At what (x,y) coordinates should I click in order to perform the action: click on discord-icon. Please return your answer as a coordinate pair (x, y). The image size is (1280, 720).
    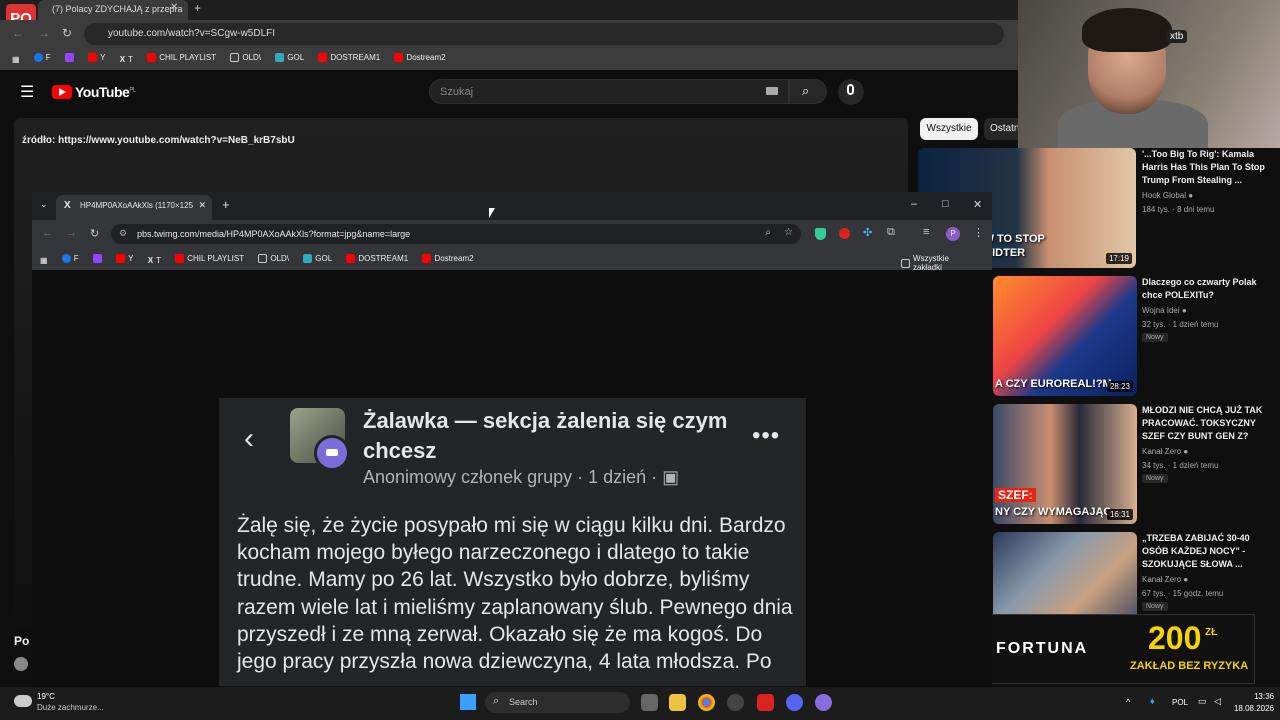
    Looking at the image, I should click on (794, 702).